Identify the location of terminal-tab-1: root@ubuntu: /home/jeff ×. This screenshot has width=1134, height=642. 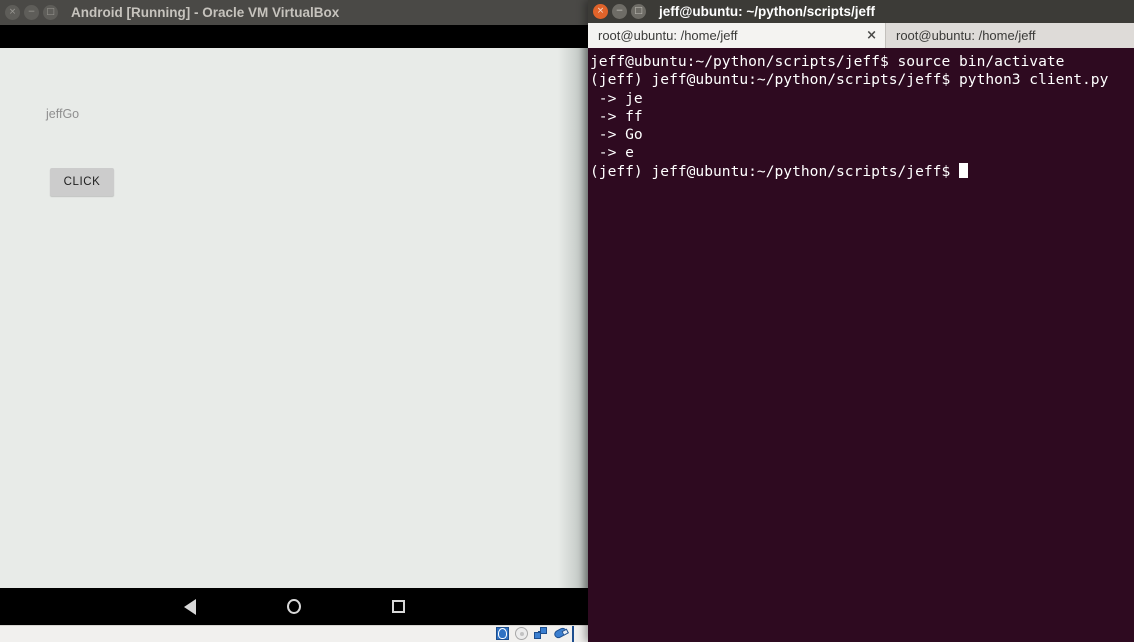
(736, 35).